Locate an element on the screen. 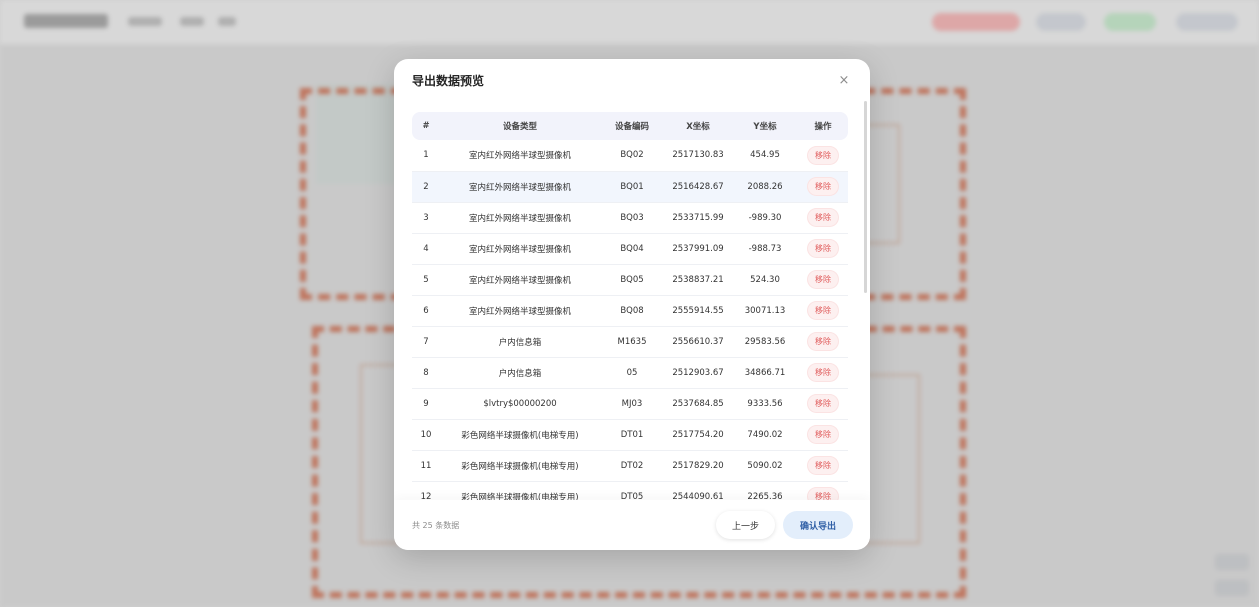  dialog-title: 导出数据预览 is located at coordinates (448, 80).